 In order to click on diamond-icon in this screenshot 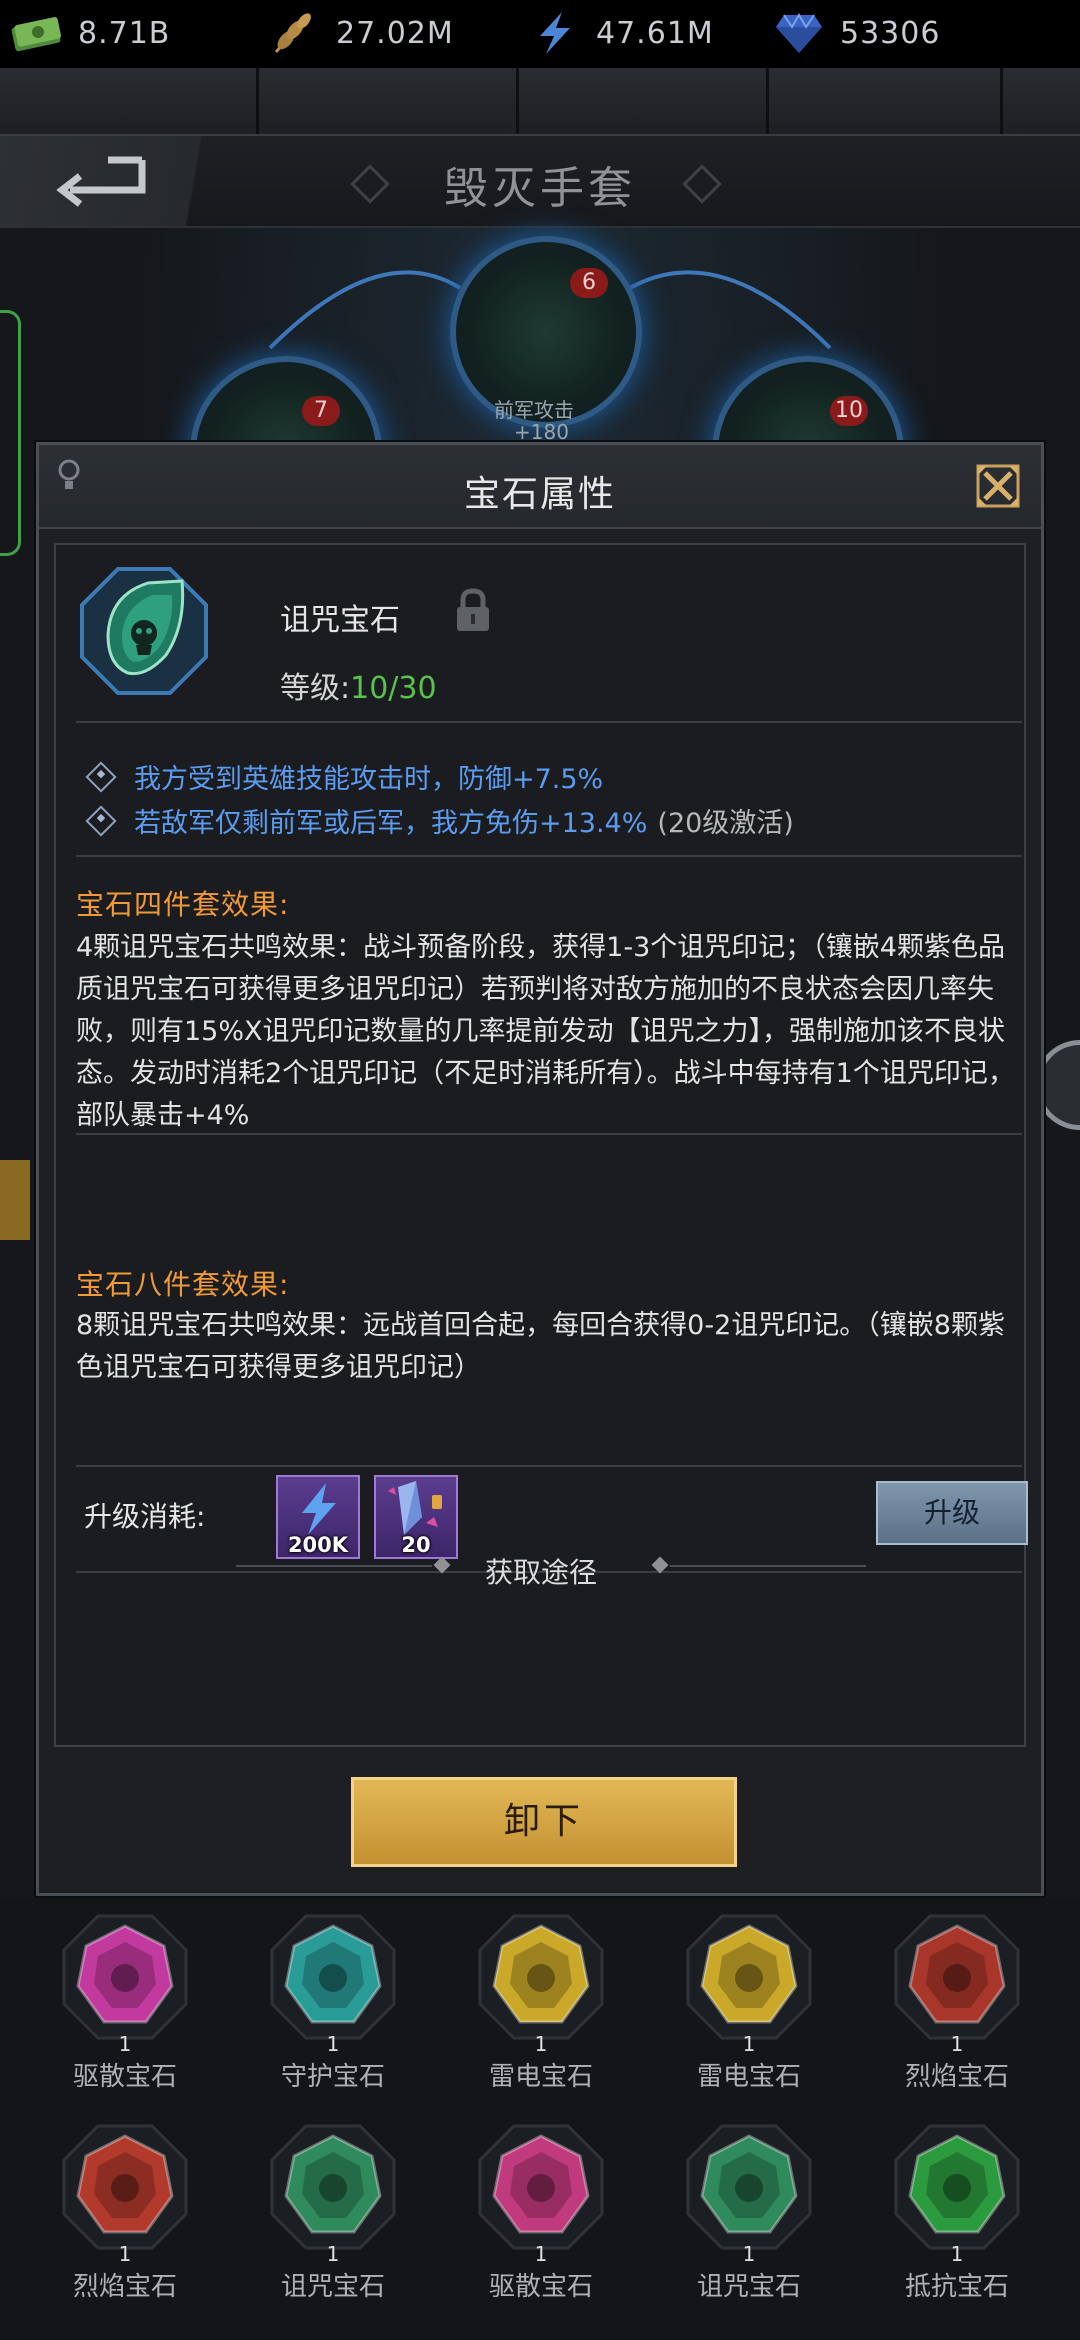, I will do `click(799, 33)`.